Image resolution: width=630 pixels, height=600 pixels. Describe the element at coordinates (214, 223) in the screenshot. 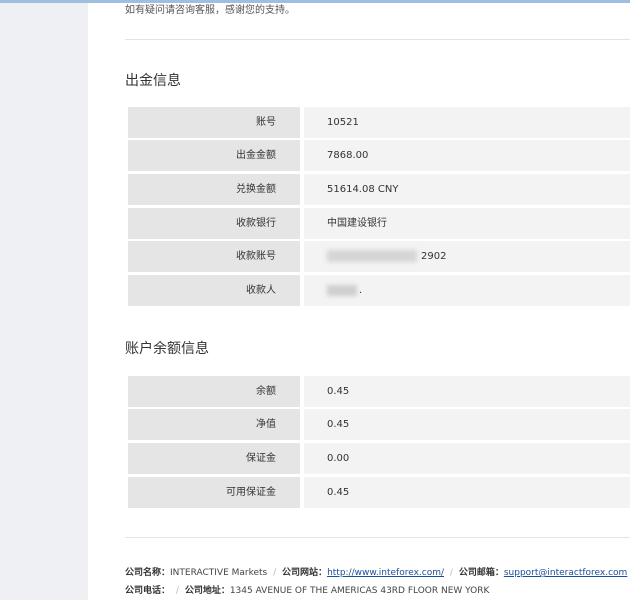

I see `row-label: 收款银行` at that location.